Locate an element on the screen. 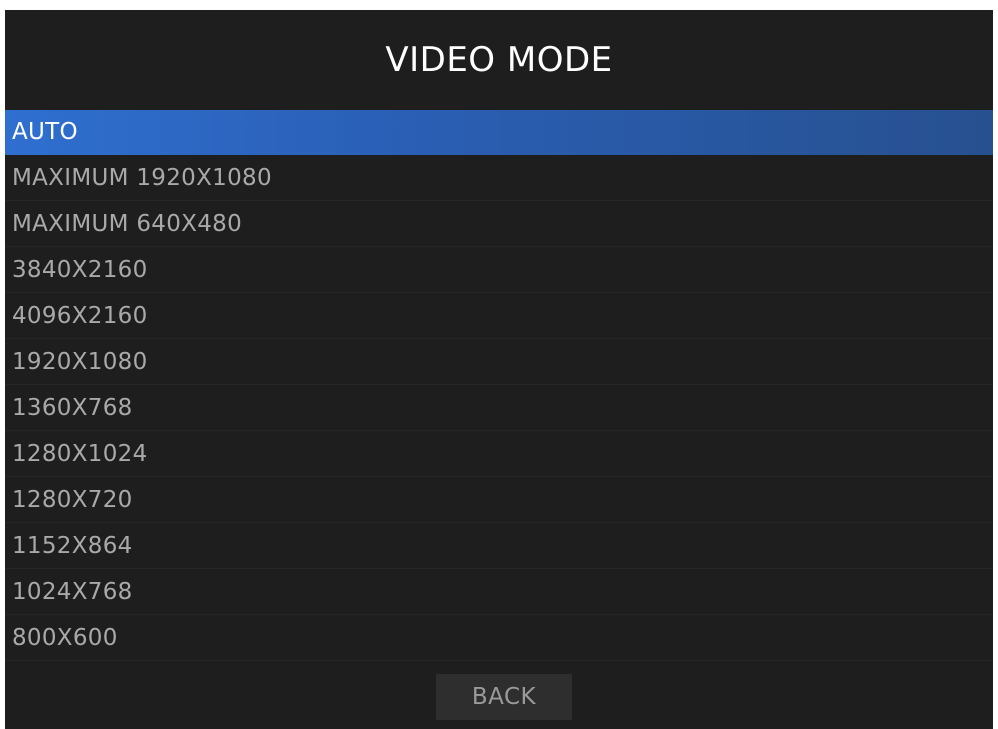 The width and height of the screenshot is (998, 729). video-mode-option-maximum-640x480: MAXIMUM 640X480 is located at coordinates (499, 224).